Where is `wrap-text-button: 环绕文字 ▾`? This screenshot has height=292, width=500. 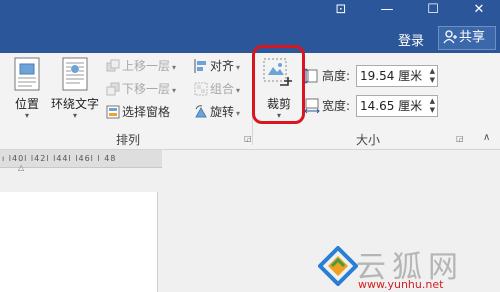 wrap-text-button: 环绕文字 ▾ is located at coordinates (75, 88).